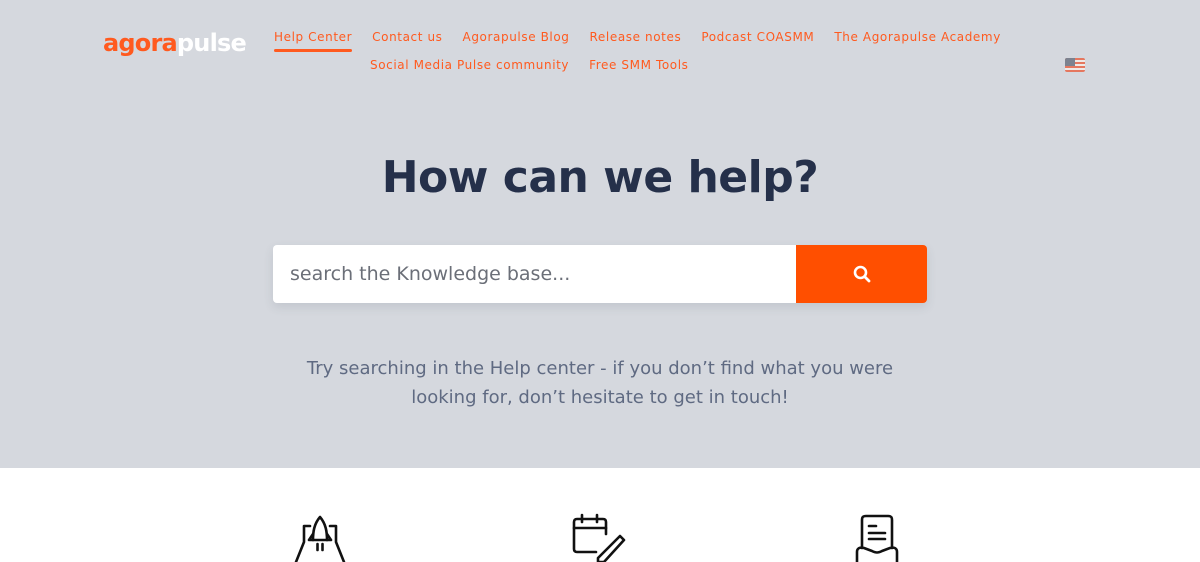  What do you see at coordinates (320, 537) in the screenshot?
I see `rocket-launch-icon` at bounding box center [320, 537].